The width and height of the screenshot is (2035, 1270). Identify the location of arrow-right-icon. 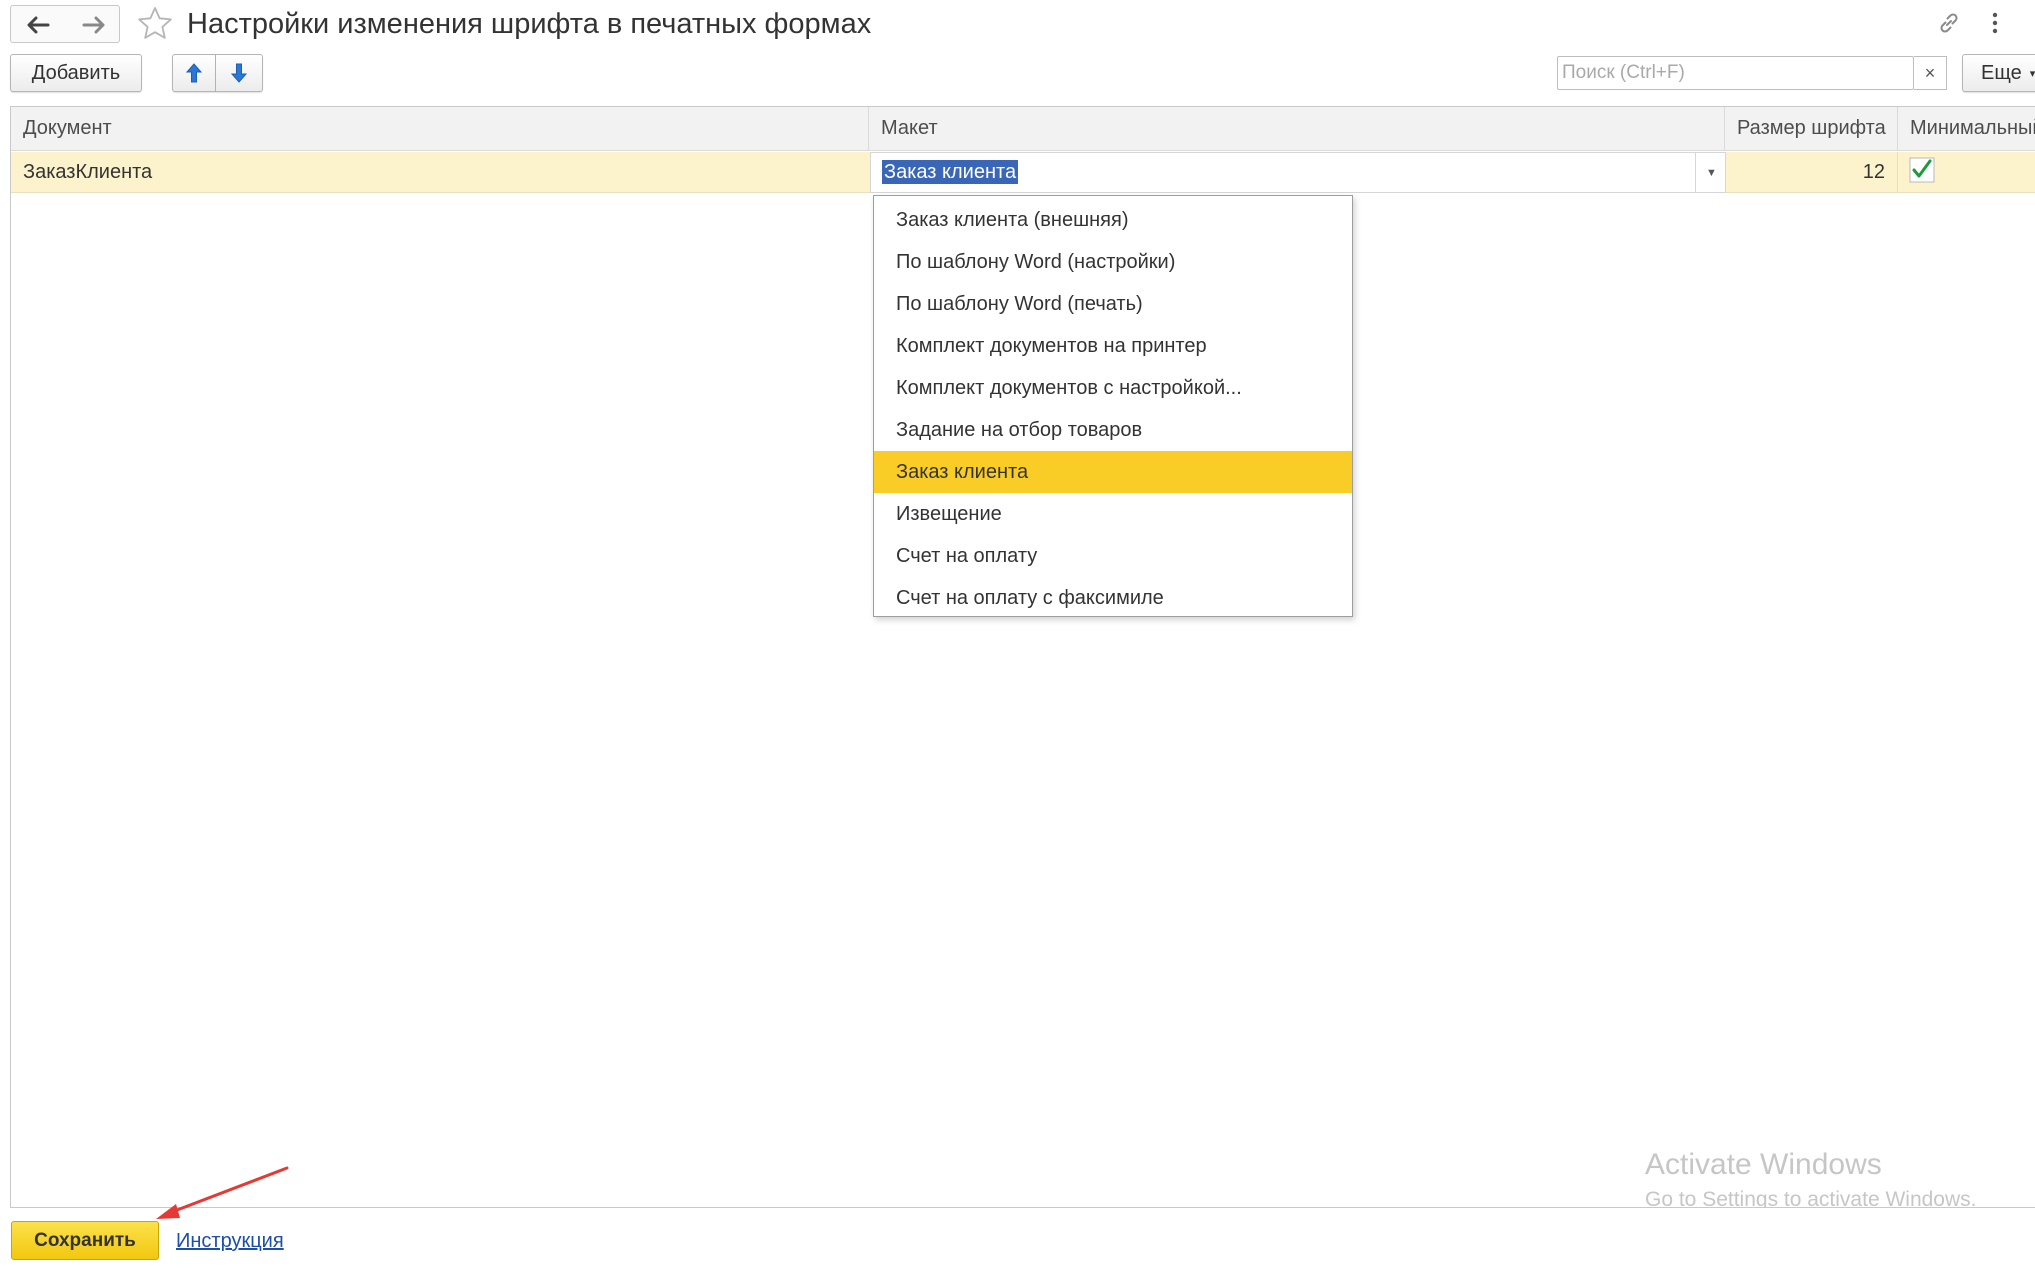
(93, 25).